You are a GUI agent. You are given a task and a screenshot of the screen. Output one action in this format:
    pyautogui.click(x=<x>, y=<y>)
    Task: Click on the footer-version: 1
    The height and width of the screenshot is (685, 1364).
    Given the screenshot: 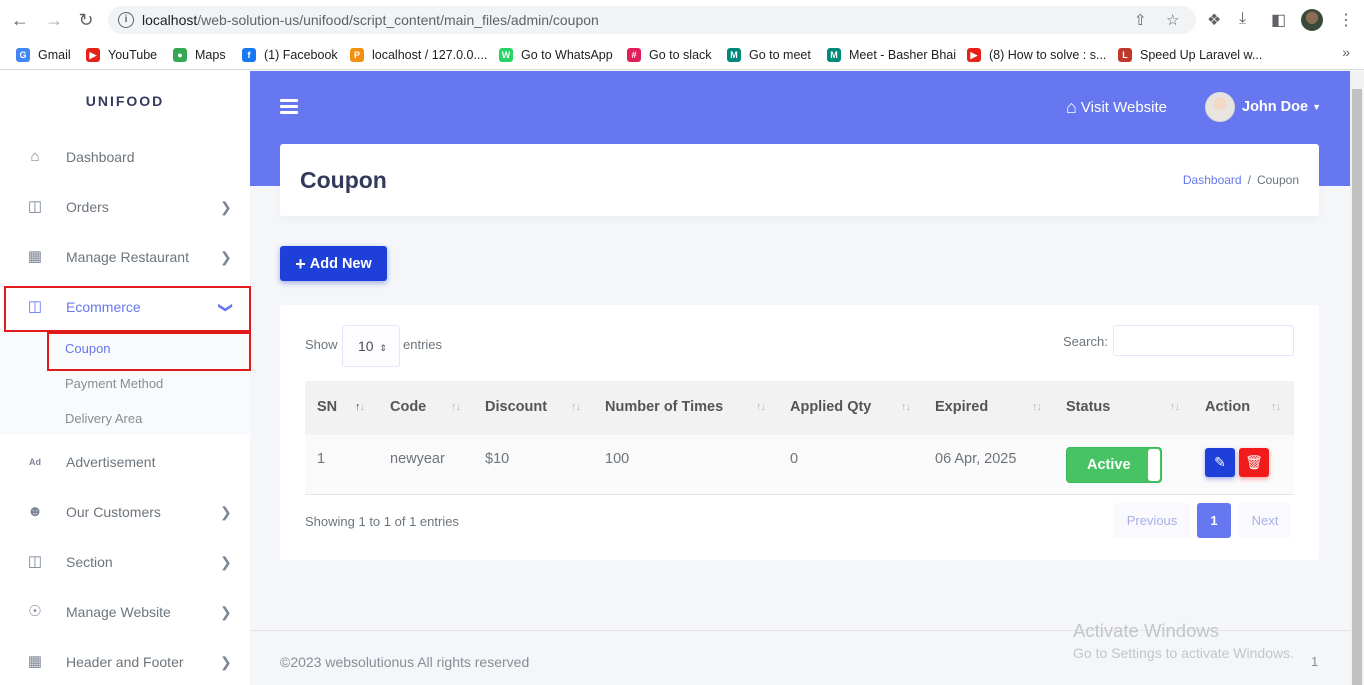 What is the action you would take?
    pyautogui.click(x=1315, y=661)
    